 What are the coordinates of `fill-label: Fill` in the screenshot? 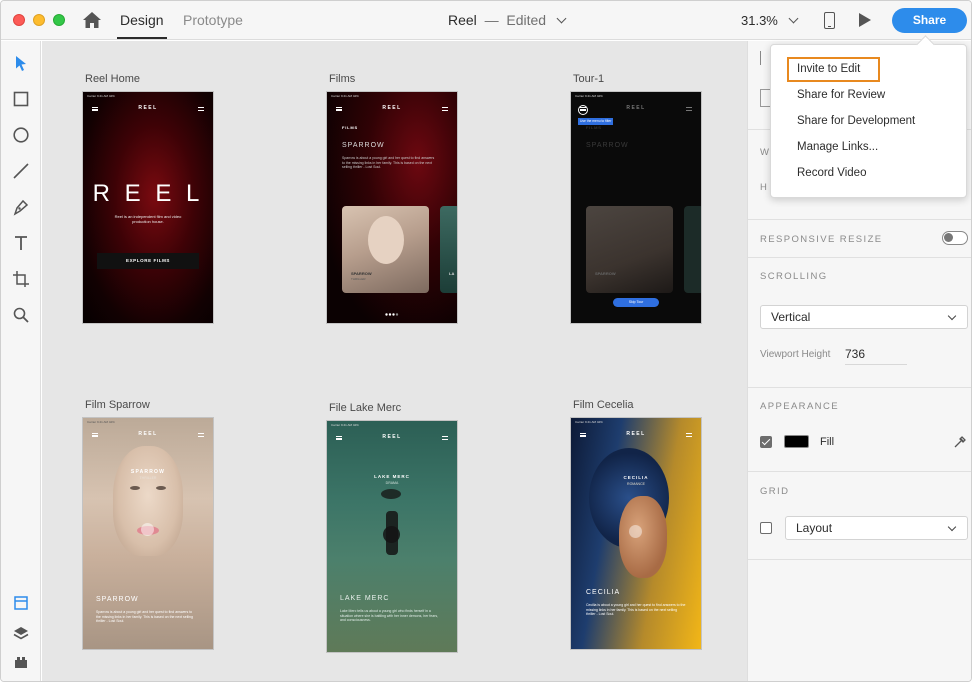 It's located at (827, 442).